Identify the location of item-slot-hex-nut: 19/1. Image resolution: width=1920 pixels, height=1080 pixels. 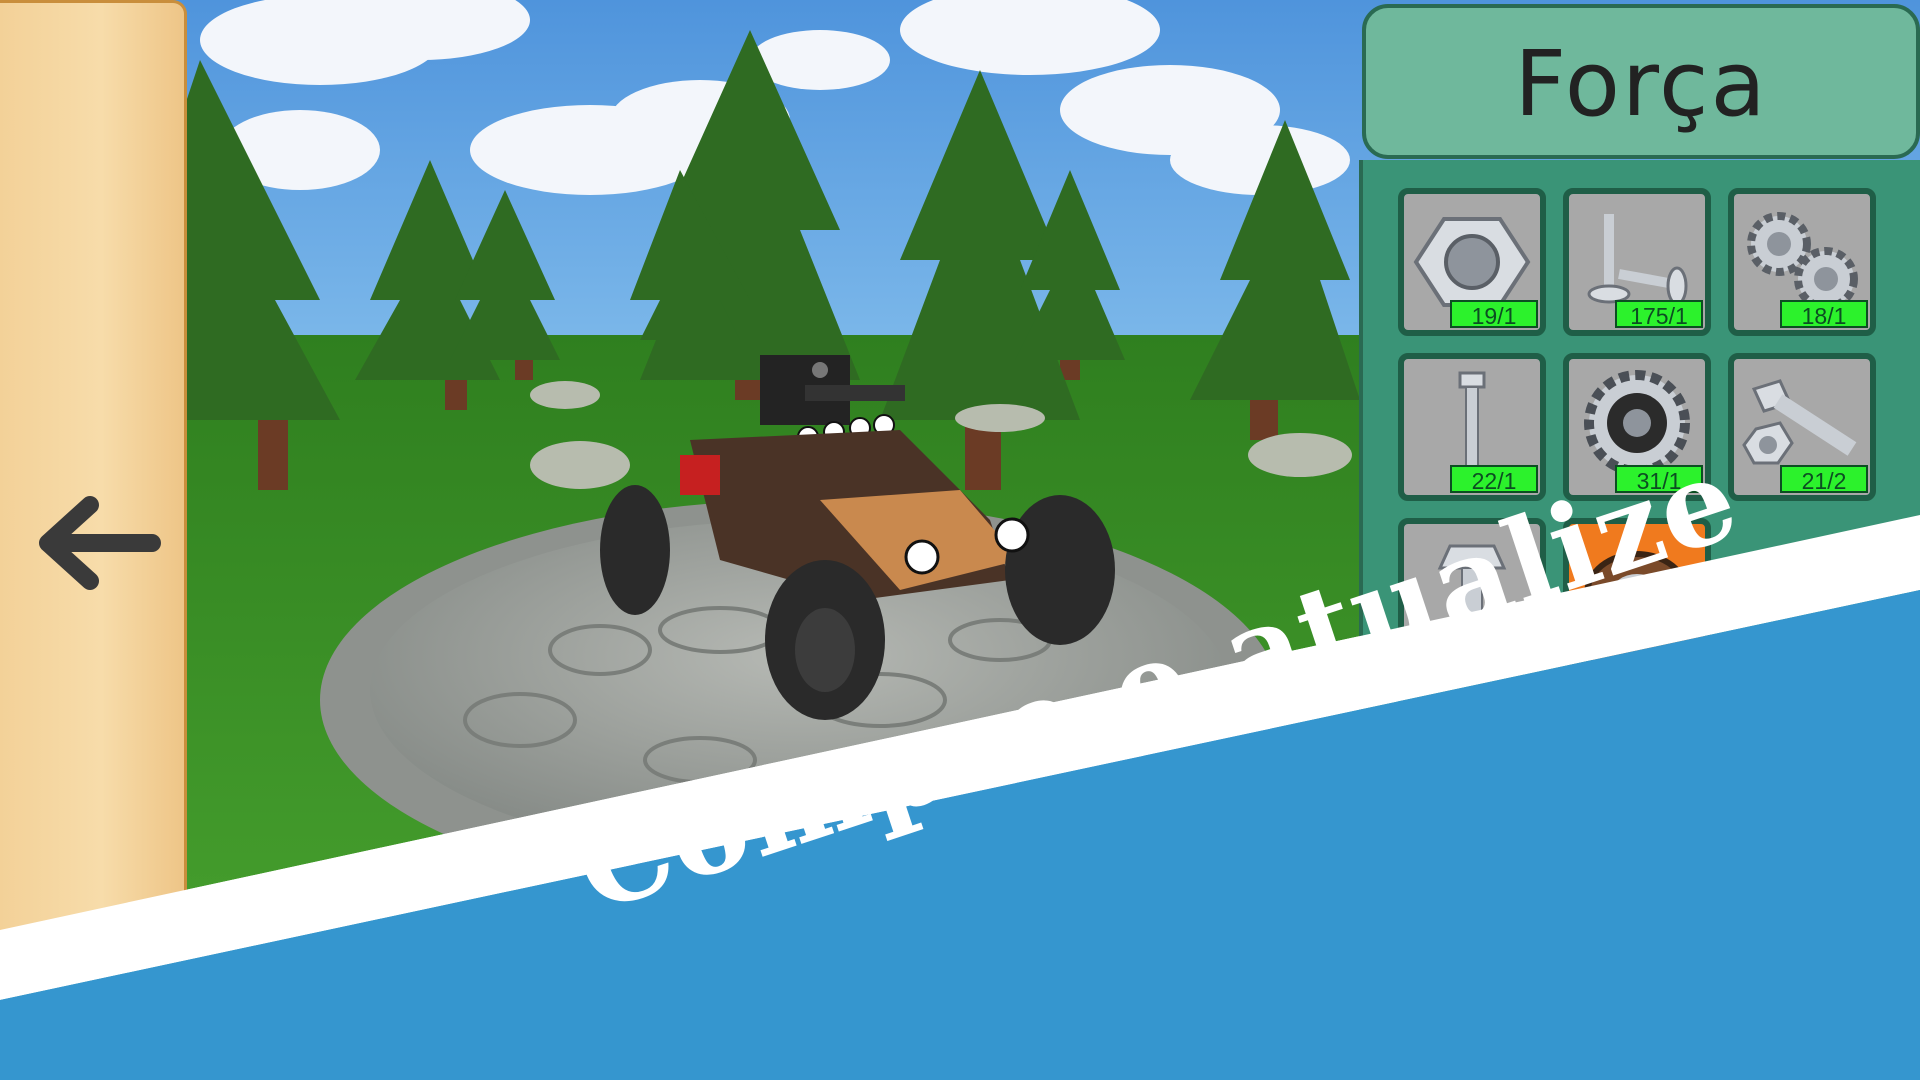
(1472, 262).